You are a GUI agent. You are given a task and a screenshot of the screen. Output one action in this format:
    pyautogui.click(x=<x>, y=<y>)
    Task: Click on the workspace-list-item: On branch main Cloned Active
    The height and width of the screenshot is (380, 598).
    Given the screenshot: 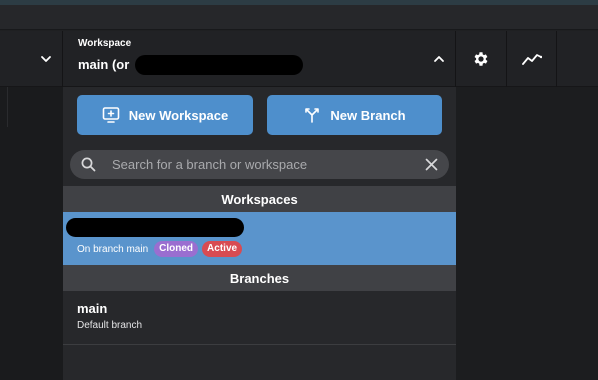 What is the action you would take?
    pyautogui.click(x=259, y=238)
    